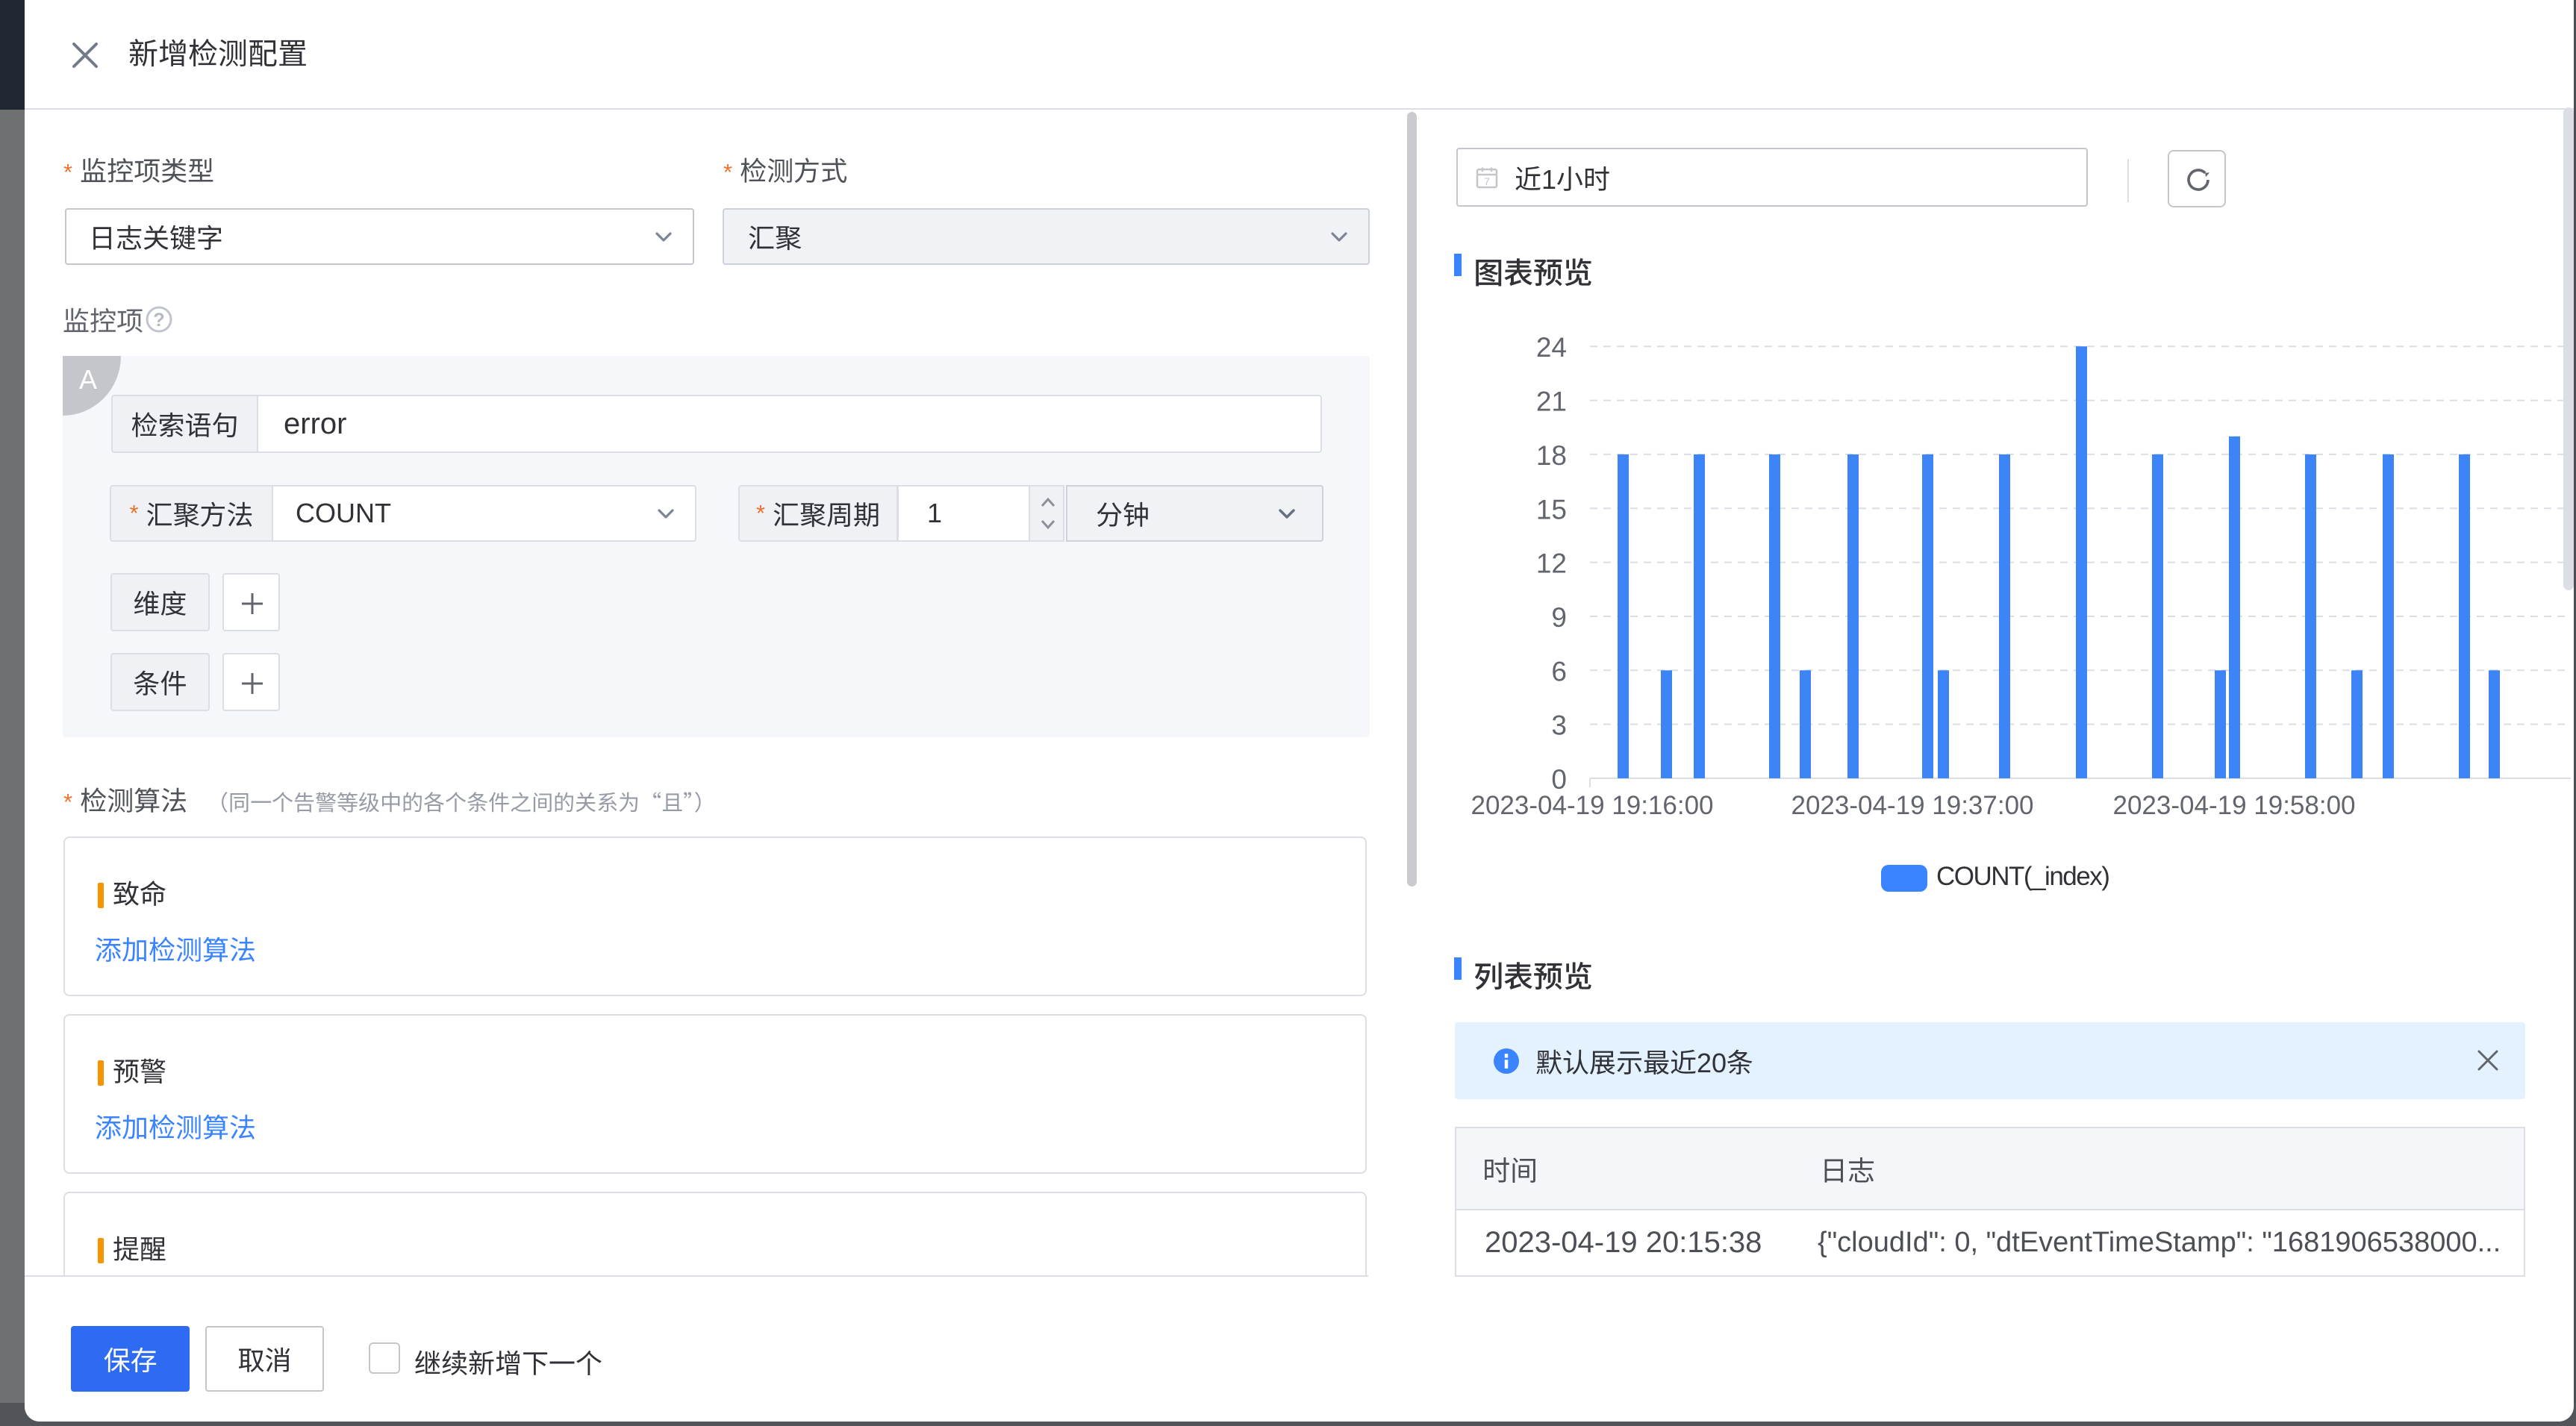 This screenshot has width=2576, height=1426. I want to click on svg-text: 2023-04-19 19:58:00, so click(2234, 805).